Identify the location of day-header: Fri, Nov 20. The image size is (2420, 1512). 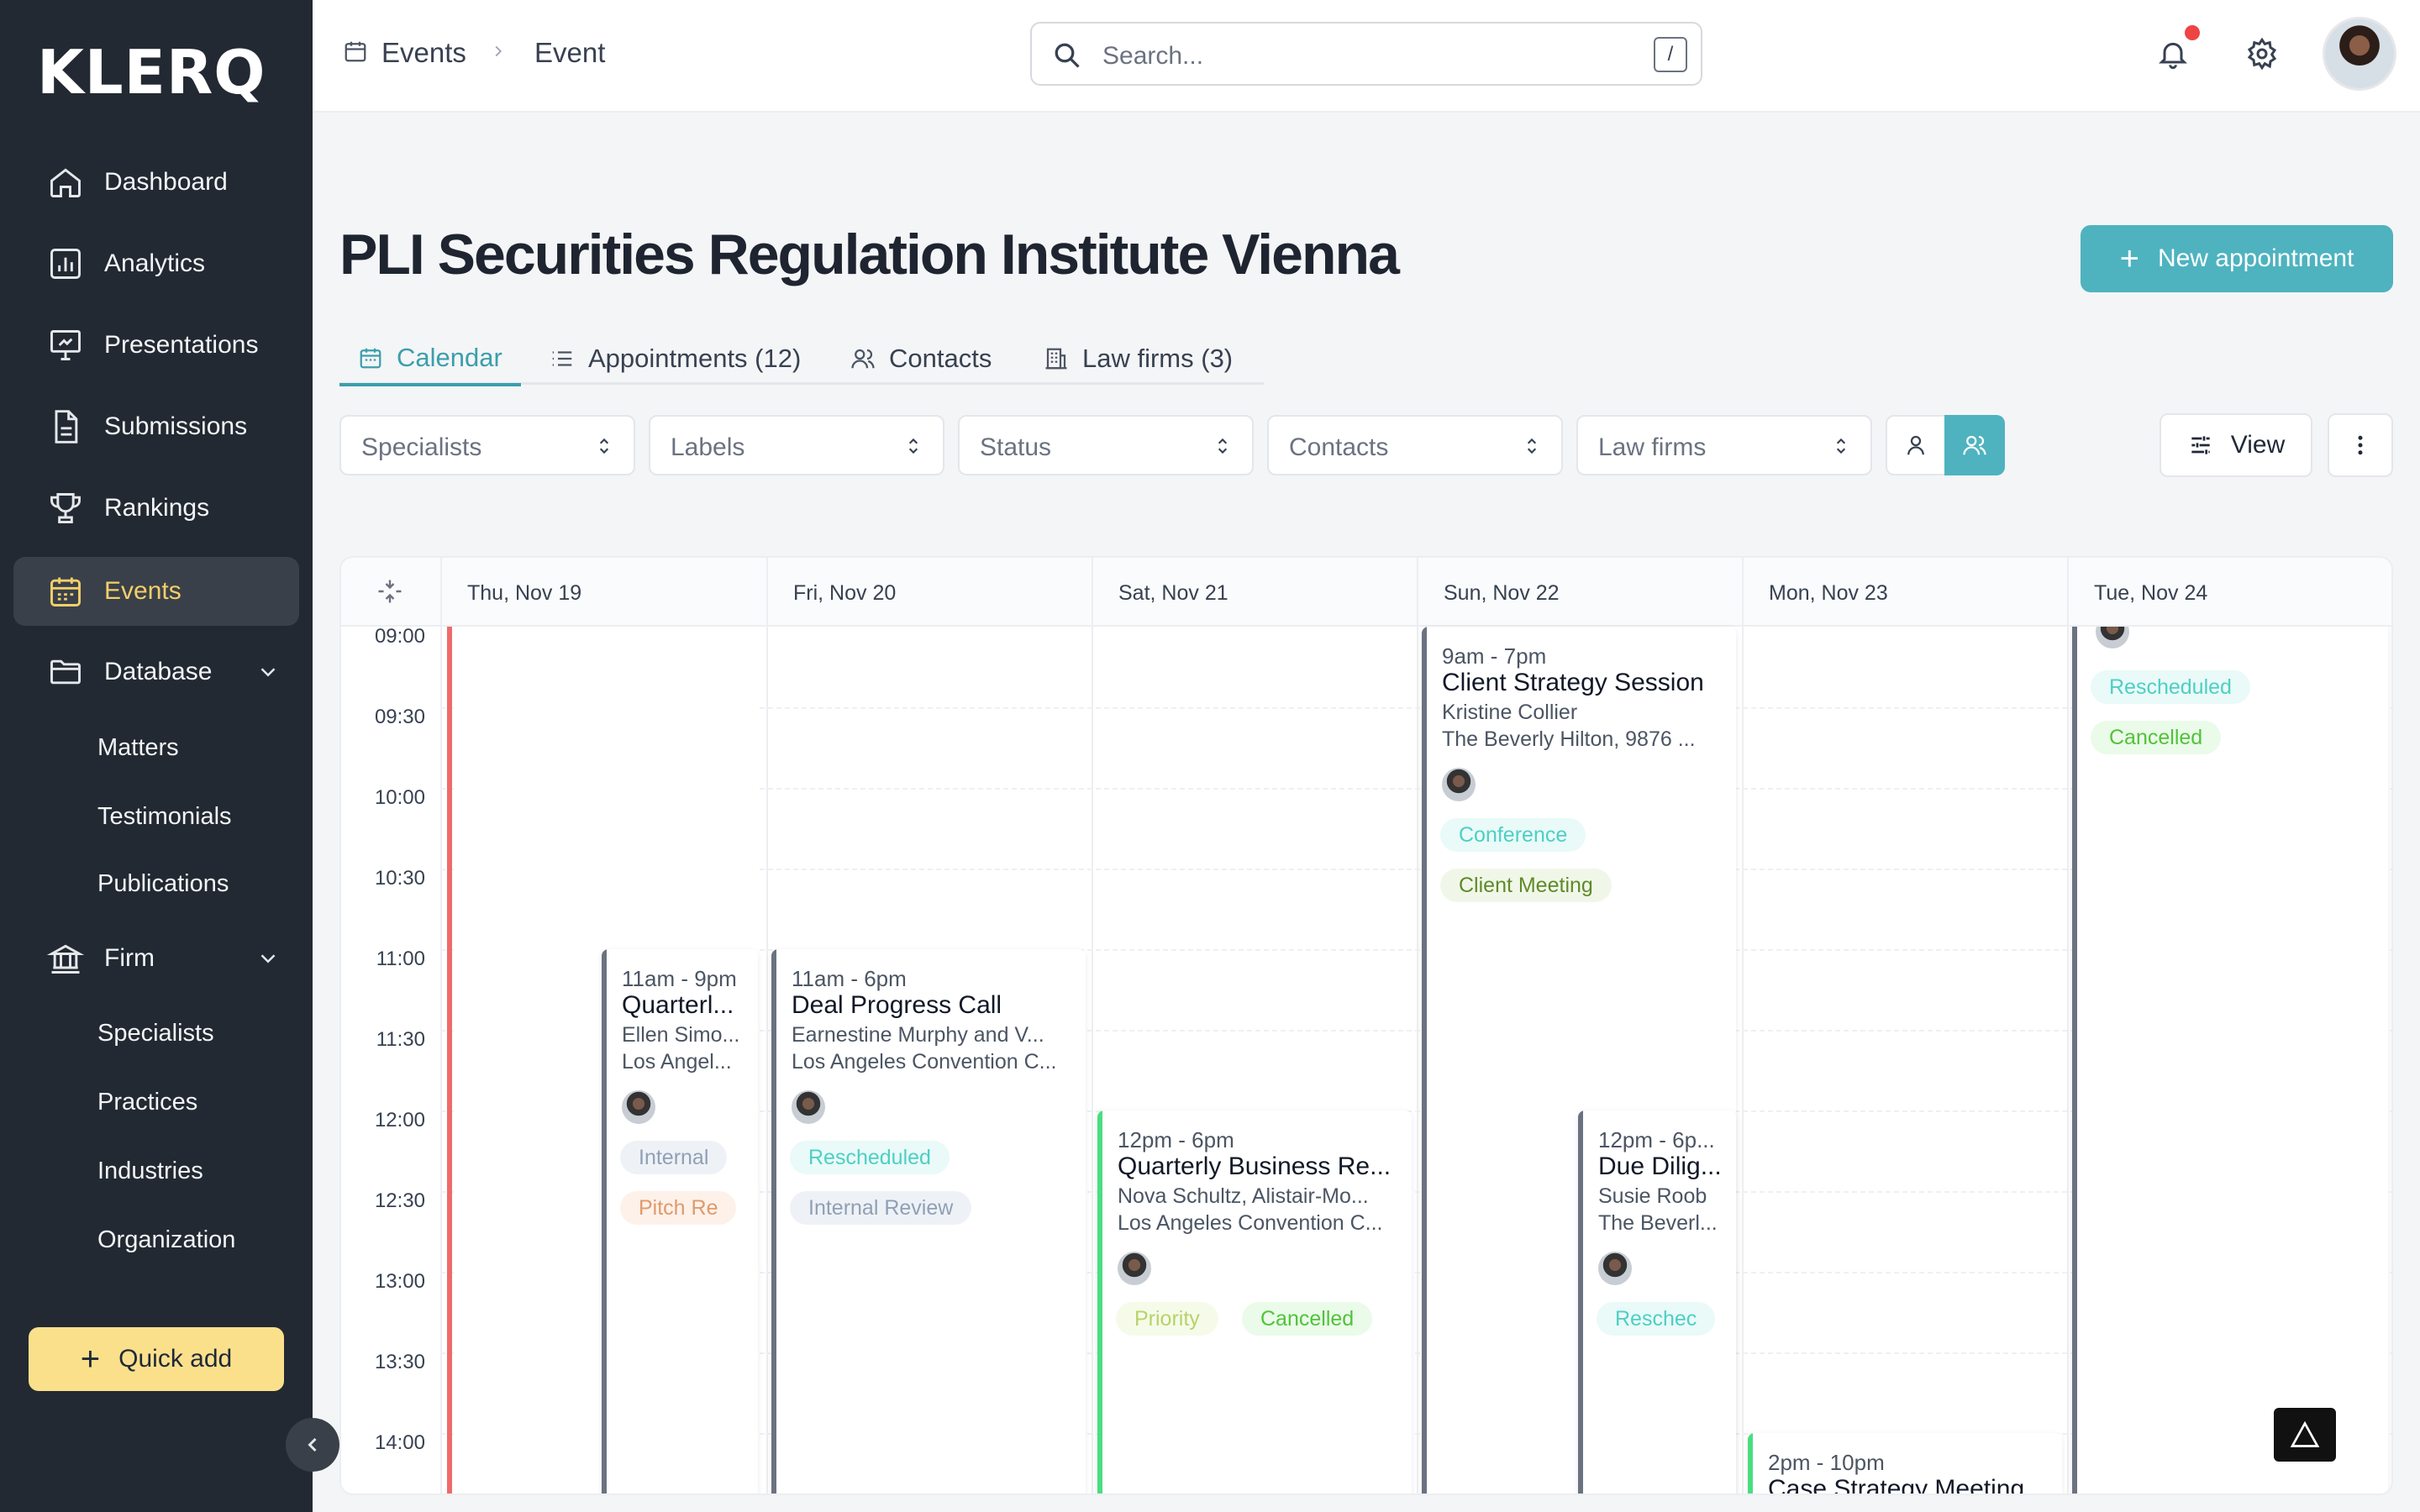
(845, 593).